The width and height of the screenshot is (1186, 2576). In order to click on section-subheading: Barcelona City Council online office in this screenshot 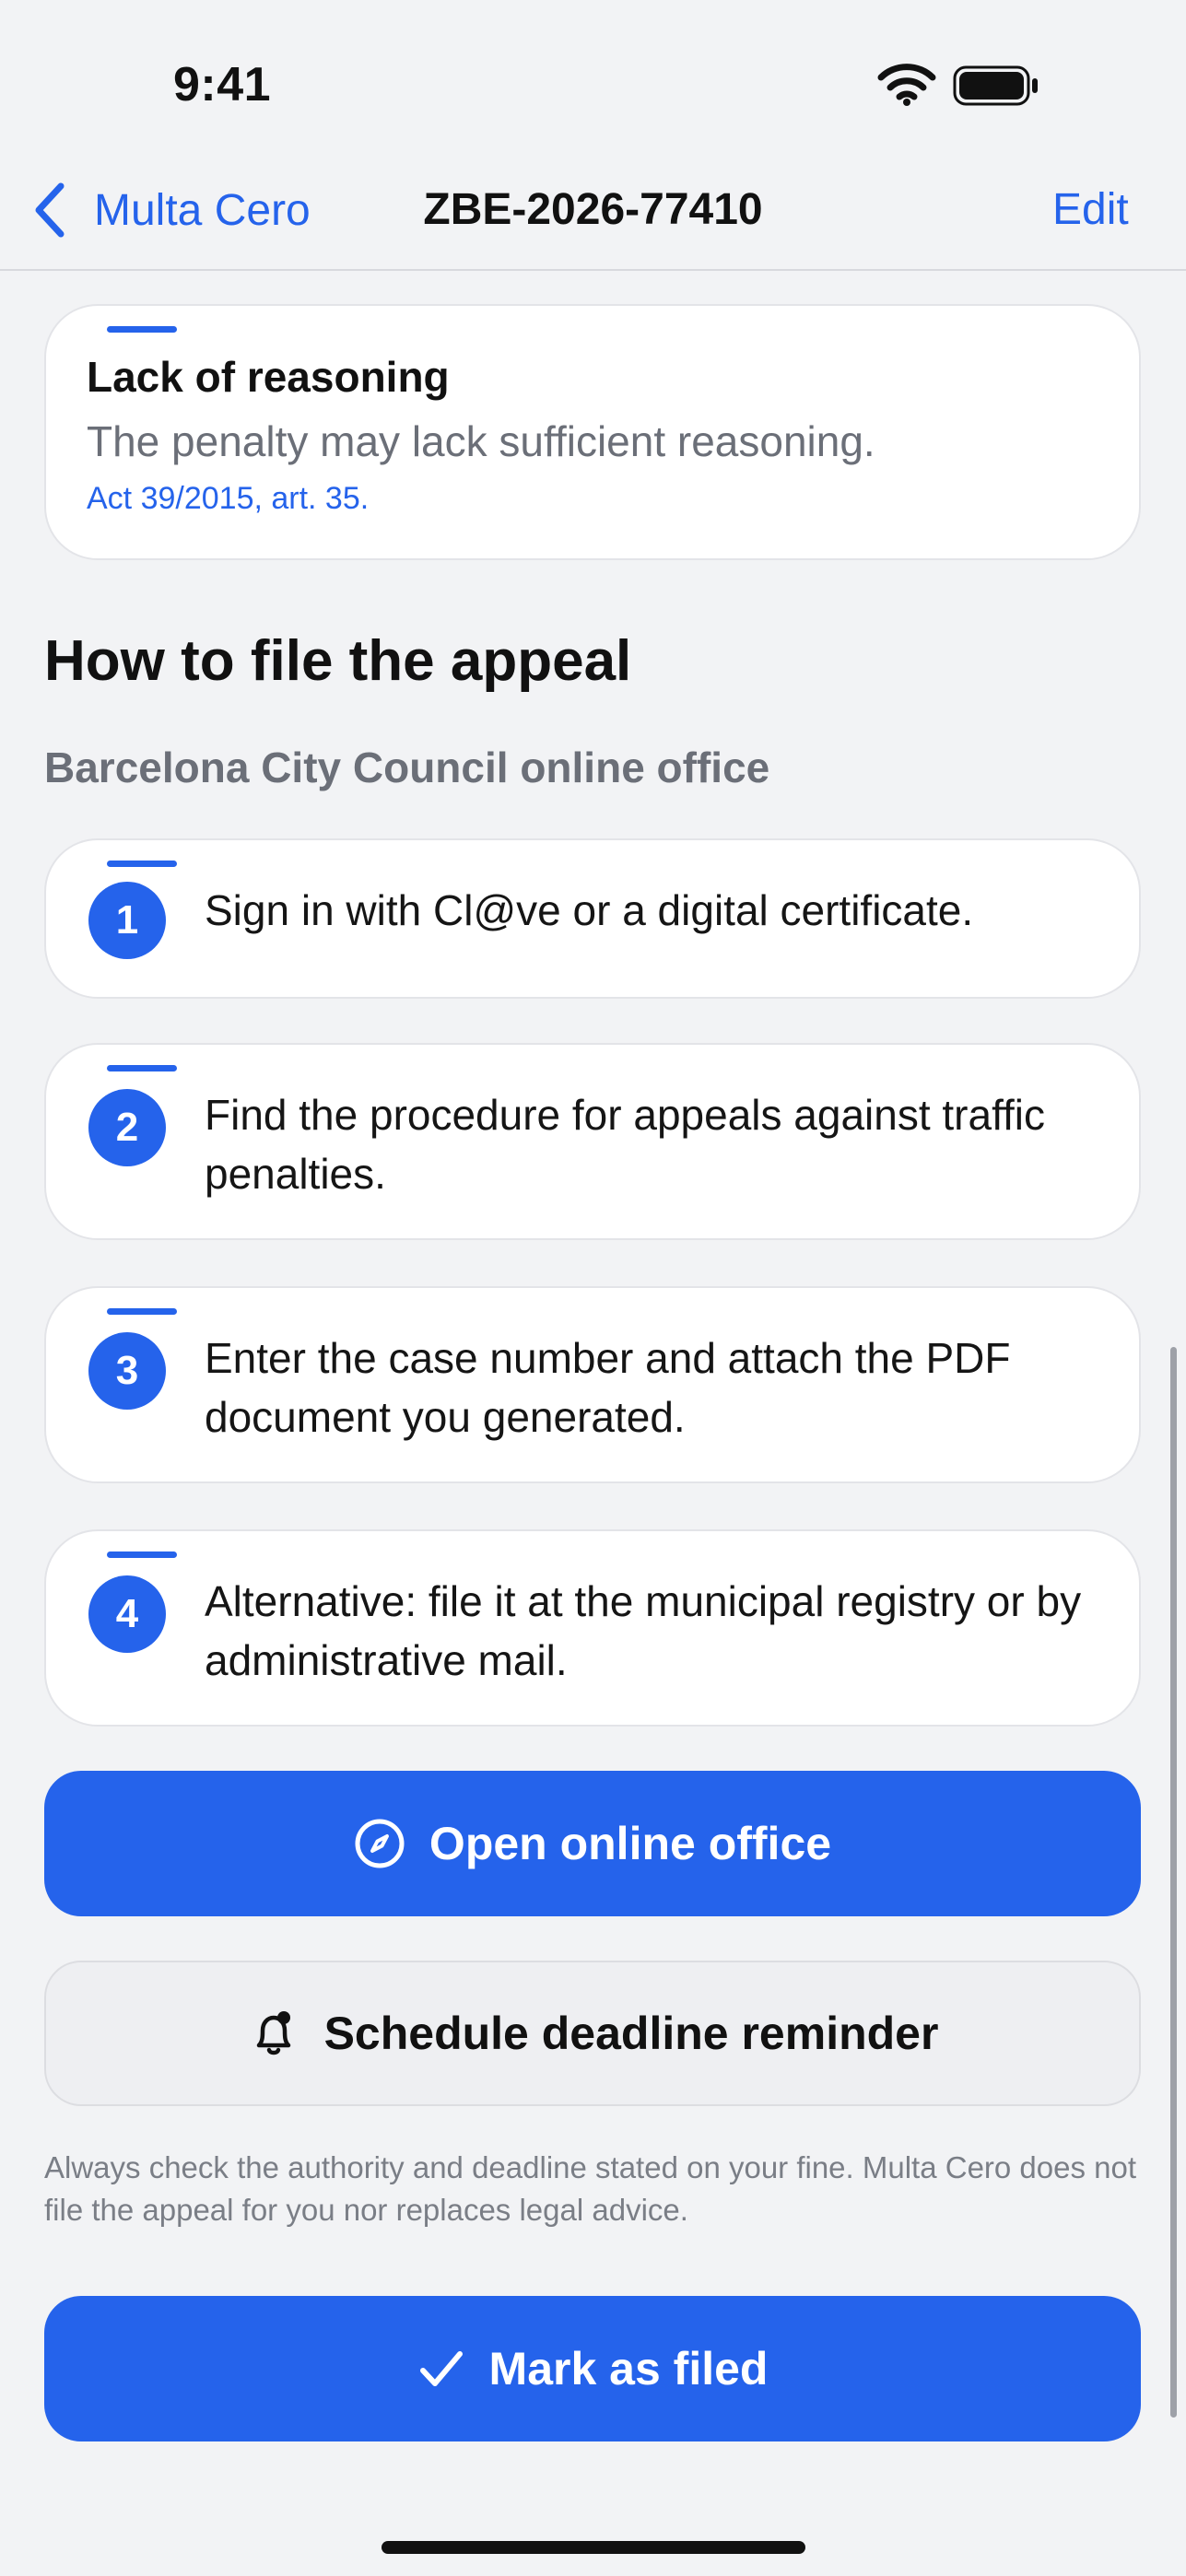, I will do `click(407, 767)`.